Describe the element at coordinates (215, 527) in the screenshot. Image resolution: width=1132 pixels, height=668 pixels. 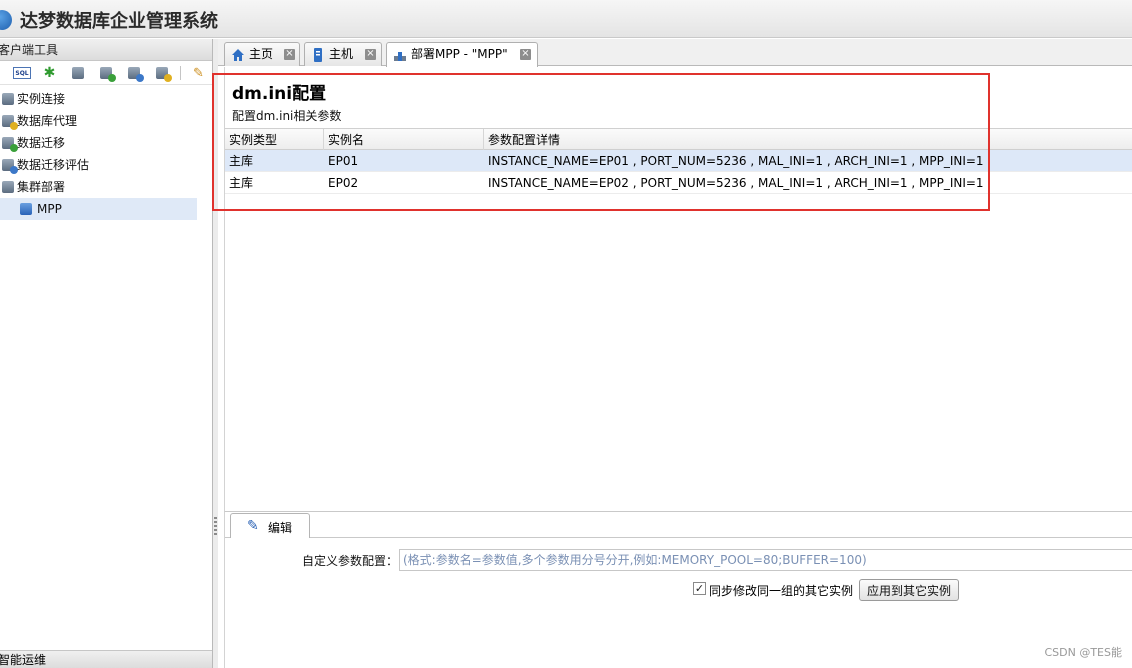
I see `splitter-grip-icon` at that location.